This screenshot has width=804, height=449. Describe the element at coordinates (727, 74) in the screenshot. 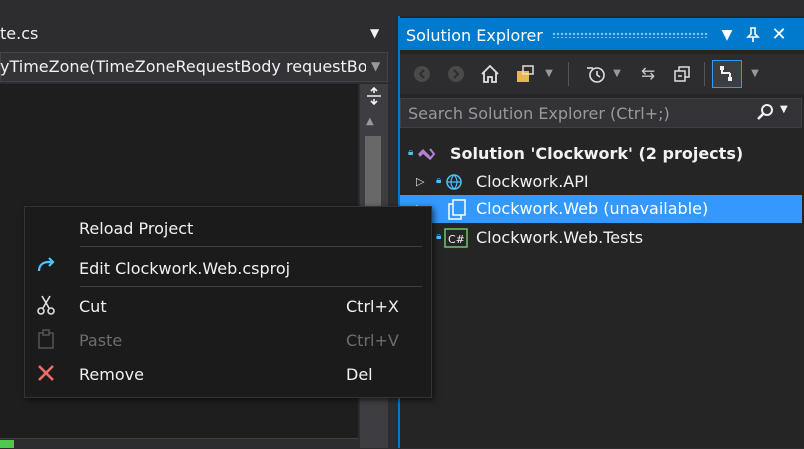

I see `track-active-item-icon` at that location.